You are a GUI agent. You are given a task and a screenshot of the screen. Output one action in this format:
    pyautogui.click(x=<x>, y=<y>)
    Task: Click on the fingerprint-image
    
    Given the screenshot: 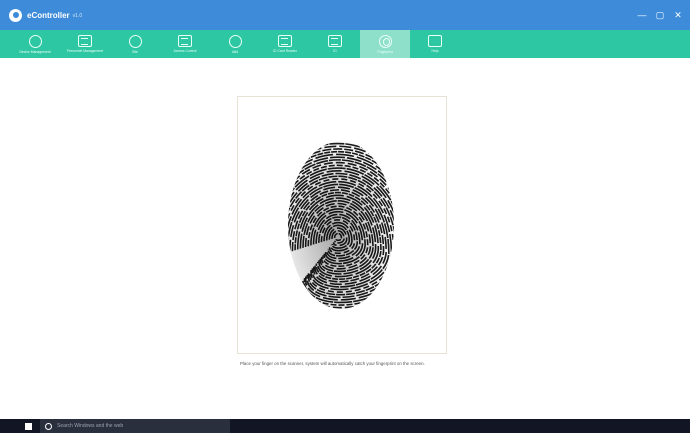 What is the action you would take?
    pyautogui.click(x=341, y=225)
    